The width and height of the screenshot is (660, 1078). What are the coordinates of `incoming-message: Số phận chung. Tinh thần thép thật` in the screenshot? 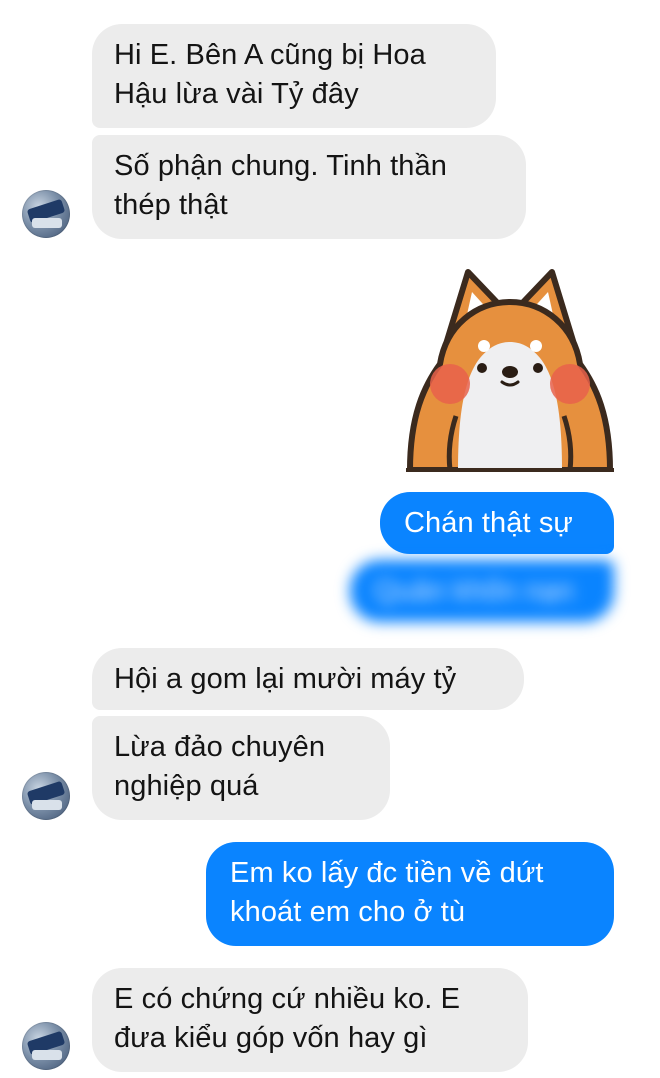 It's located at (309, 187).